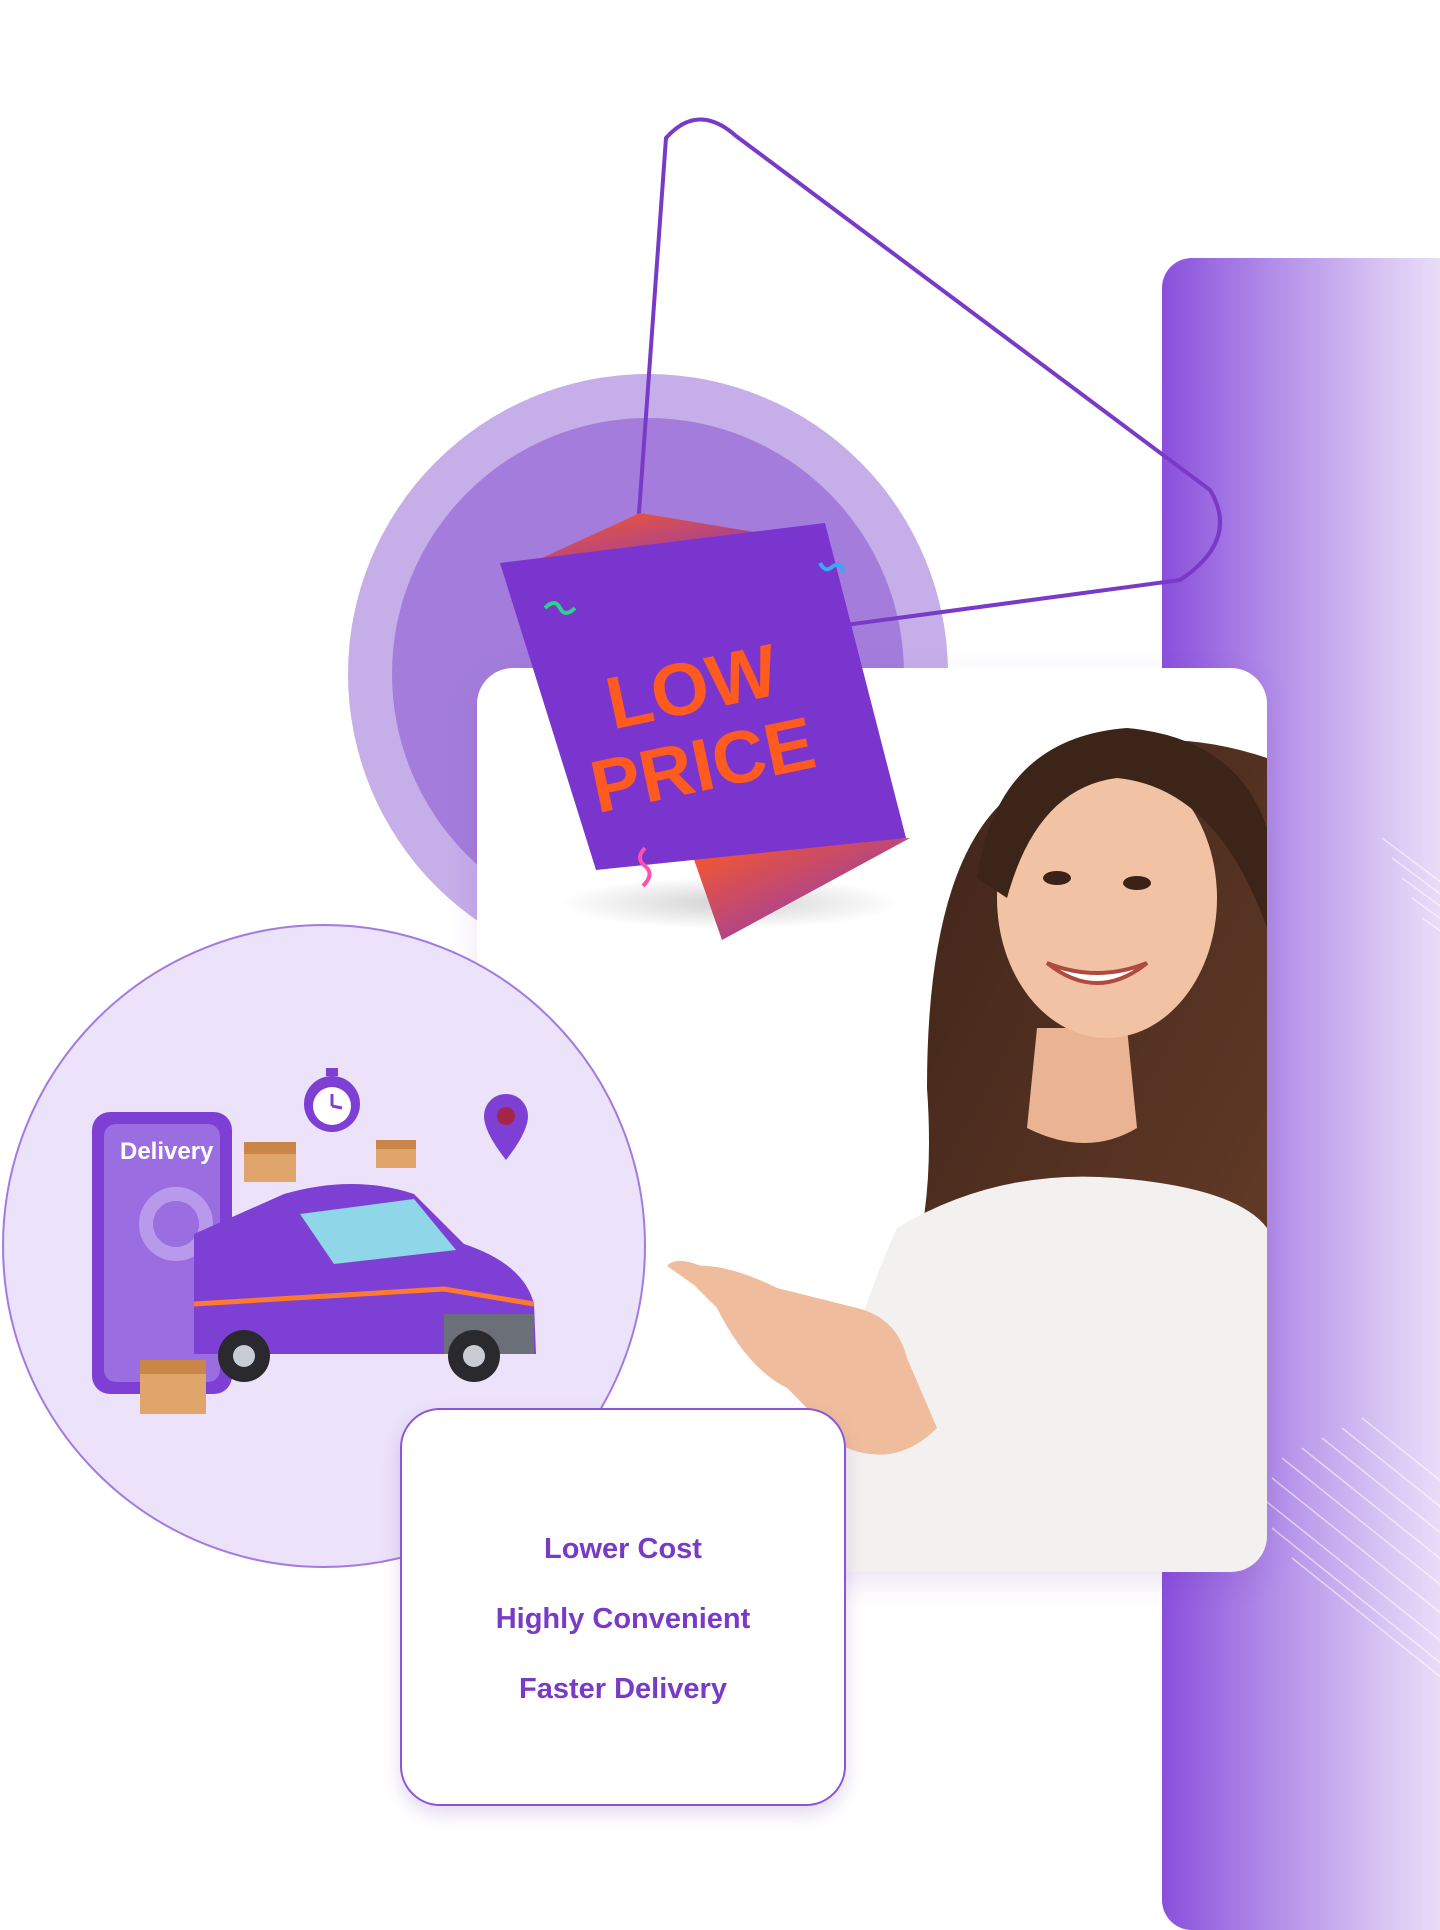  I want to click on feature-lower-cost: Lower Cost, so click(623, 1549).